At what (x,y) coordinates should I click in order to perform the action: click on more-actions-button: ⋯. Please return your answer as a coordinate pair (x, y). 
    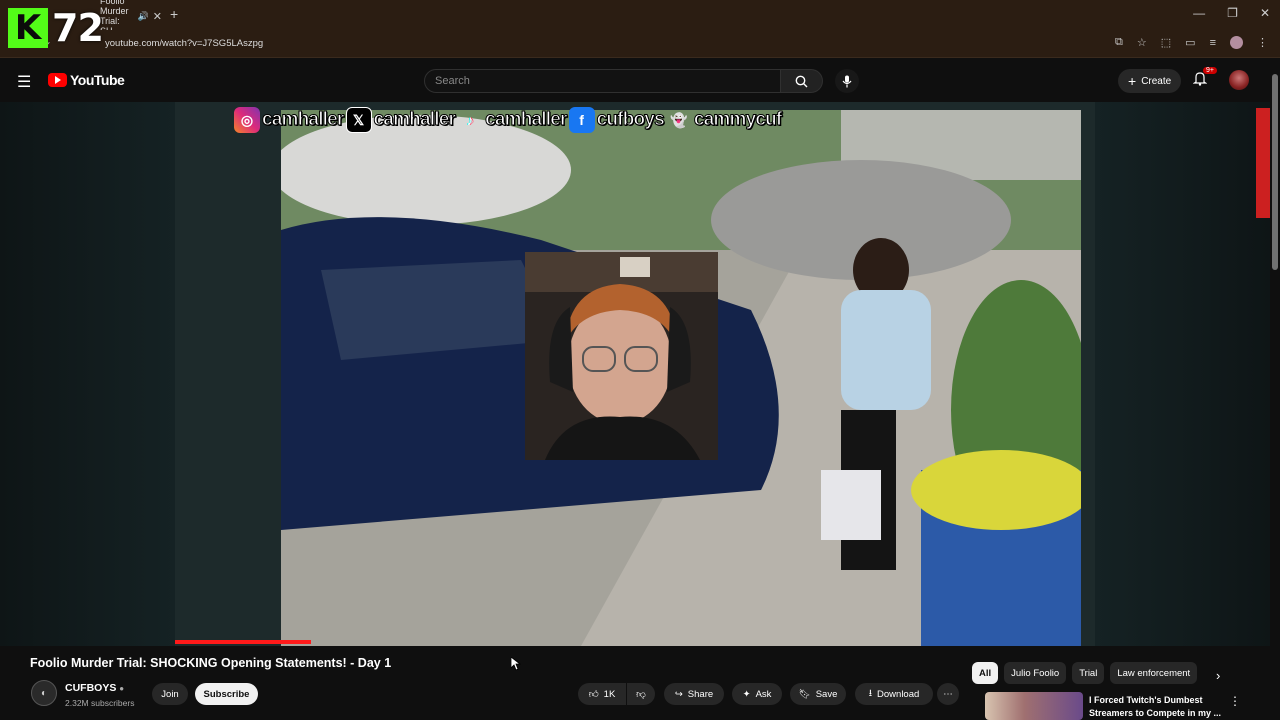
    Looking at the image, I should click on (948, 694).